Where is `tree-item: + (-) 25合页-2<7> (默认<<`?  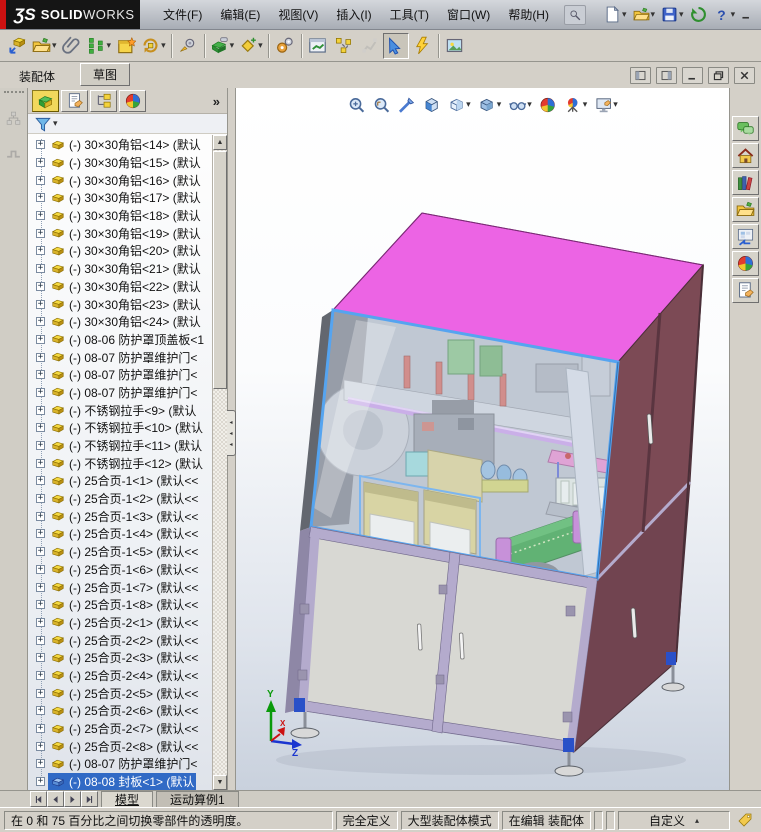
tree-item: + (-) 25合页-2<7> (默认<< is located at coordinates (120, 729).